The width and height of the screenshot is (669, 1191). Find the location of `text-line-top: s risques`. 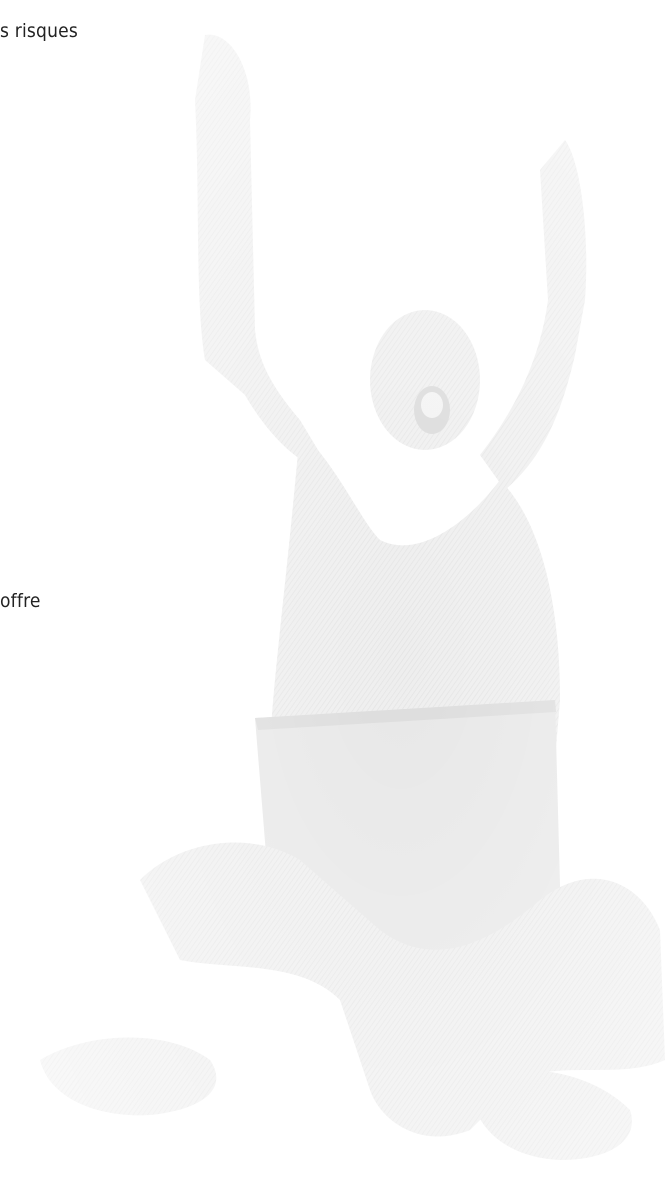

text-line-top: s risques is located at coordinates (39, 31).